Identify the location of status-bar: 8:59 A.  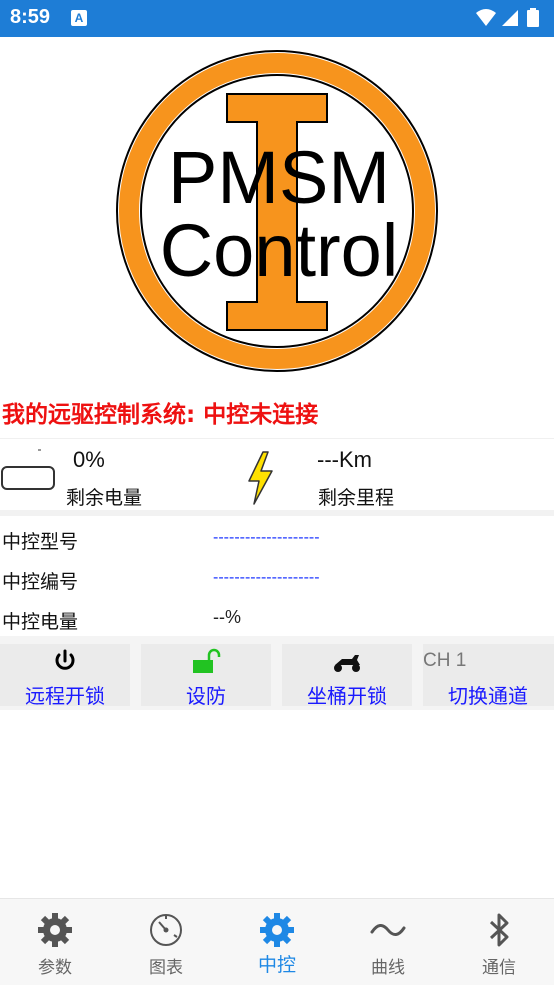
(277, 18).